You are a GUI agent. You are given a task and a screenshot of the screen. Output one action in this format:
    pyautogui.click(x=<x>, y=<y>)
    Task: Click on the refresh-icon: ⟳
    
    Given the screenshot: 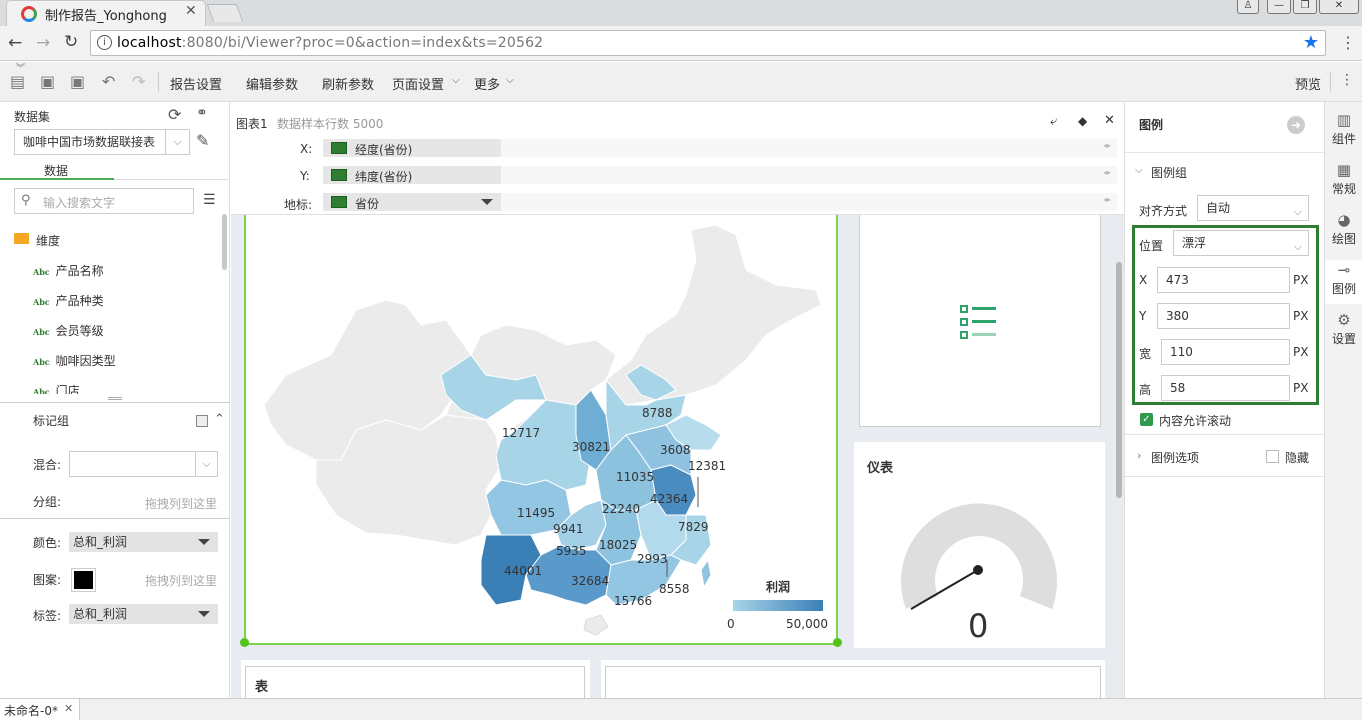 What is the action you would take?
    pyautogui.click(x=174, y=114)
    